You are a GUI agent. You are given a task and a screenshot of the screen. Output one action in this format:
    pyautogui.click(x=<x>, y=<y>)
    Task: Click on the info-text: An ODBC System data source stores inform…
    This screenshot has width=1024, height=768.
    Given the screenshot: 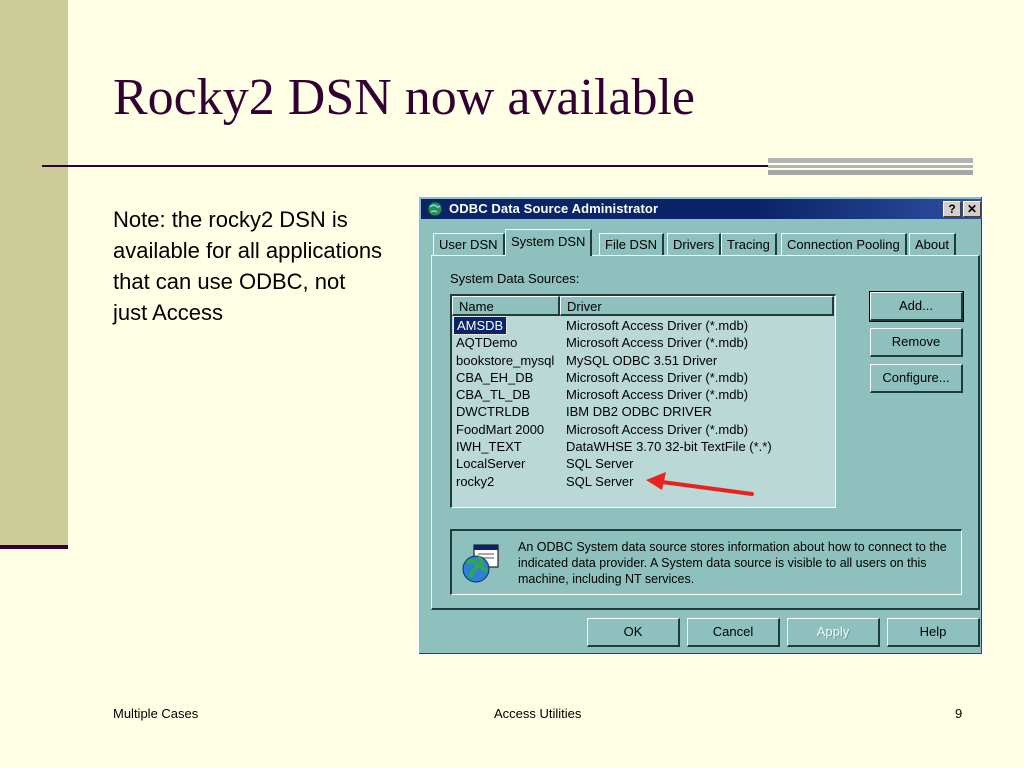 What is the action you would take?
    pyautogui.click(x=732, y=563)
    